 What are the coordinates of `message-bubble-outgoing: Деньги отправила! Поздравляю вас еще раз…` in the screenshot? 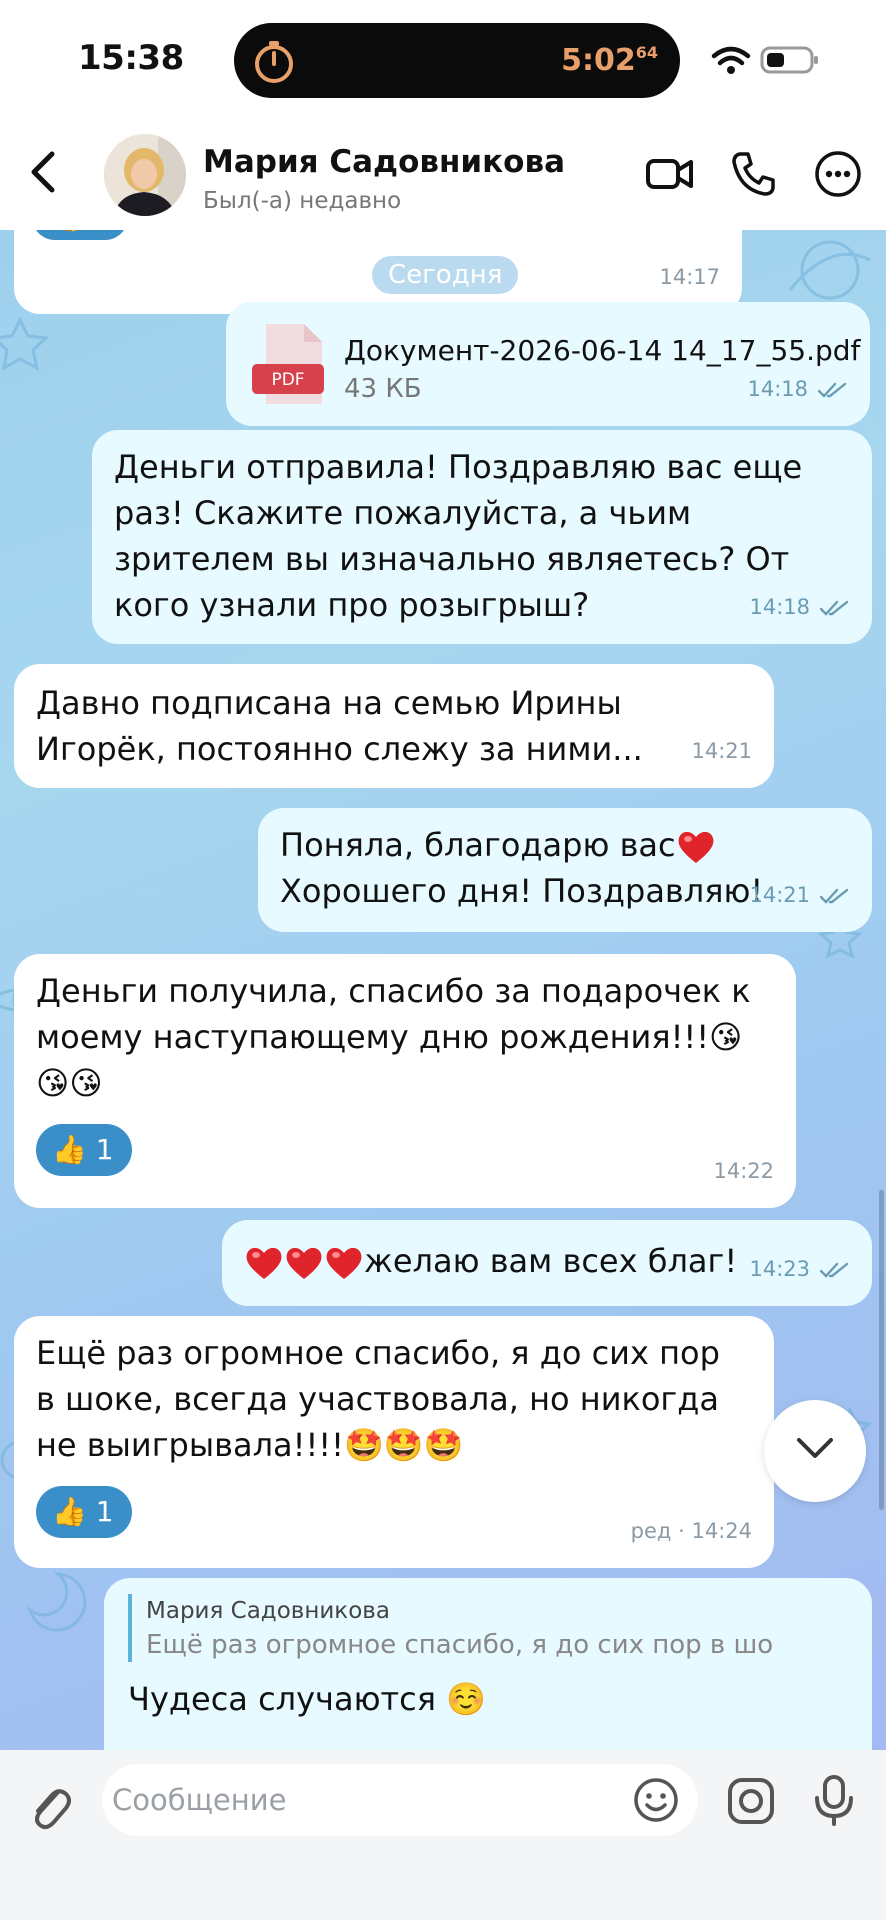 It's located at (482, 537).